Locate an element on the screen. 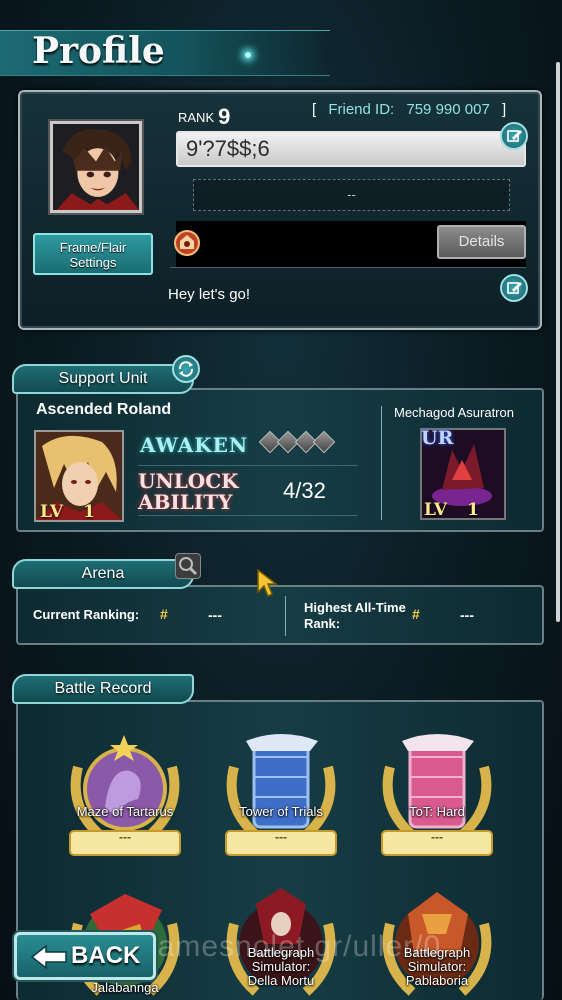 This screenshot has width=562, height=1000. page-title: Profile is located at coordinates (98, 51).